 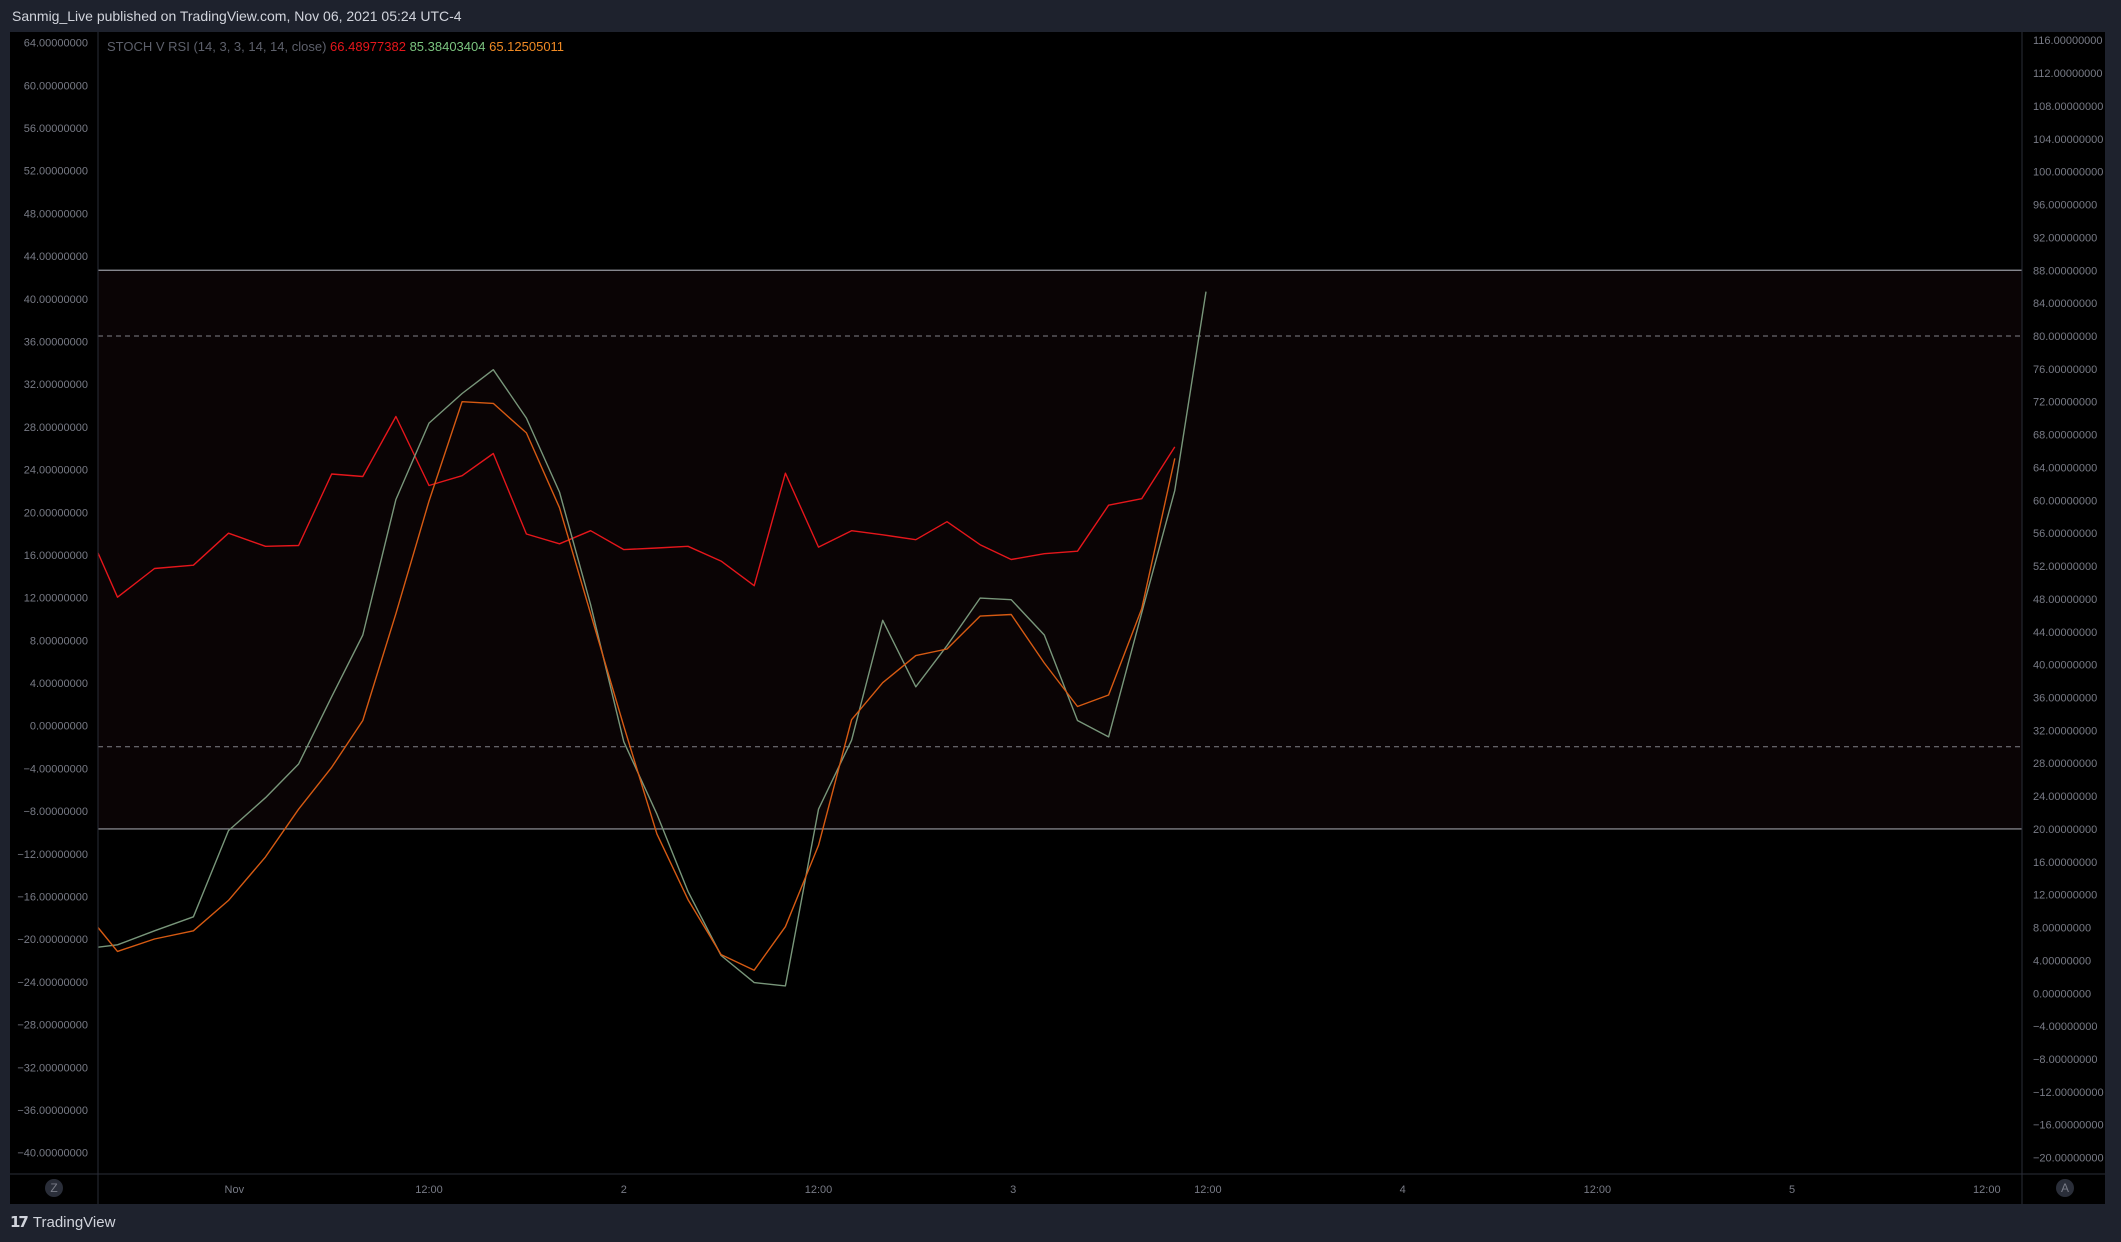 What do you see at coordinates (2065, 304) in the screenshot?
I see `right-axis-tick-label: 84.00000000` at bounding box center [2065, 304].